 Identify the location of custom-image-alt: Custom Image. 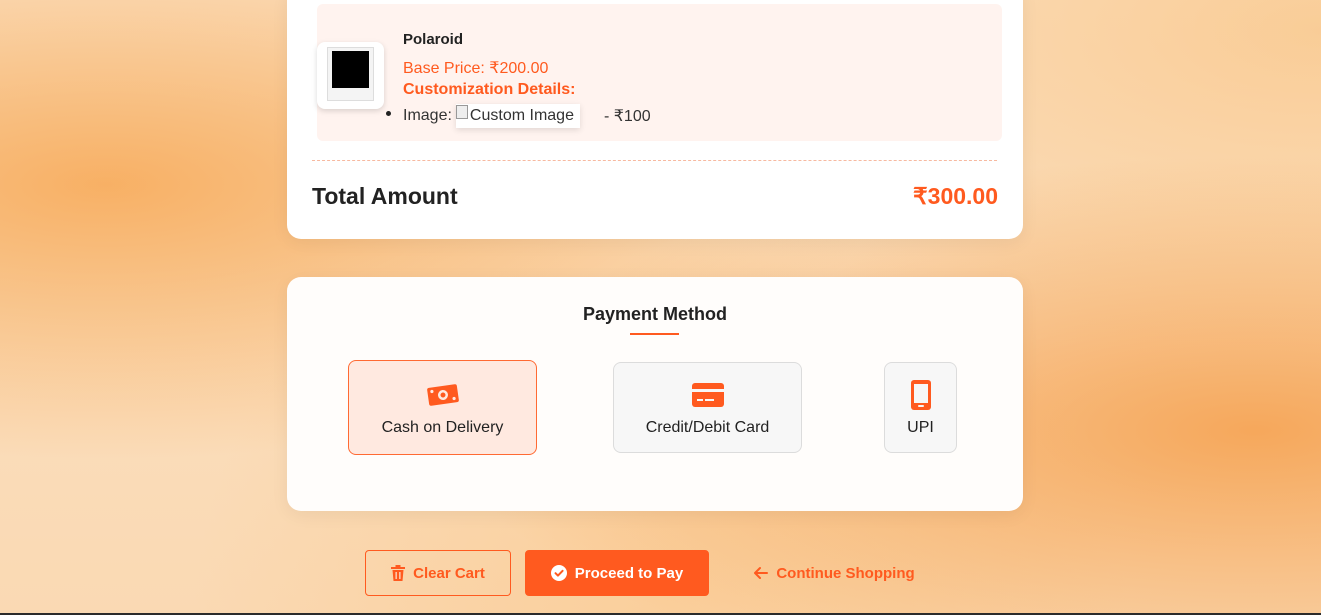
(521, 115).